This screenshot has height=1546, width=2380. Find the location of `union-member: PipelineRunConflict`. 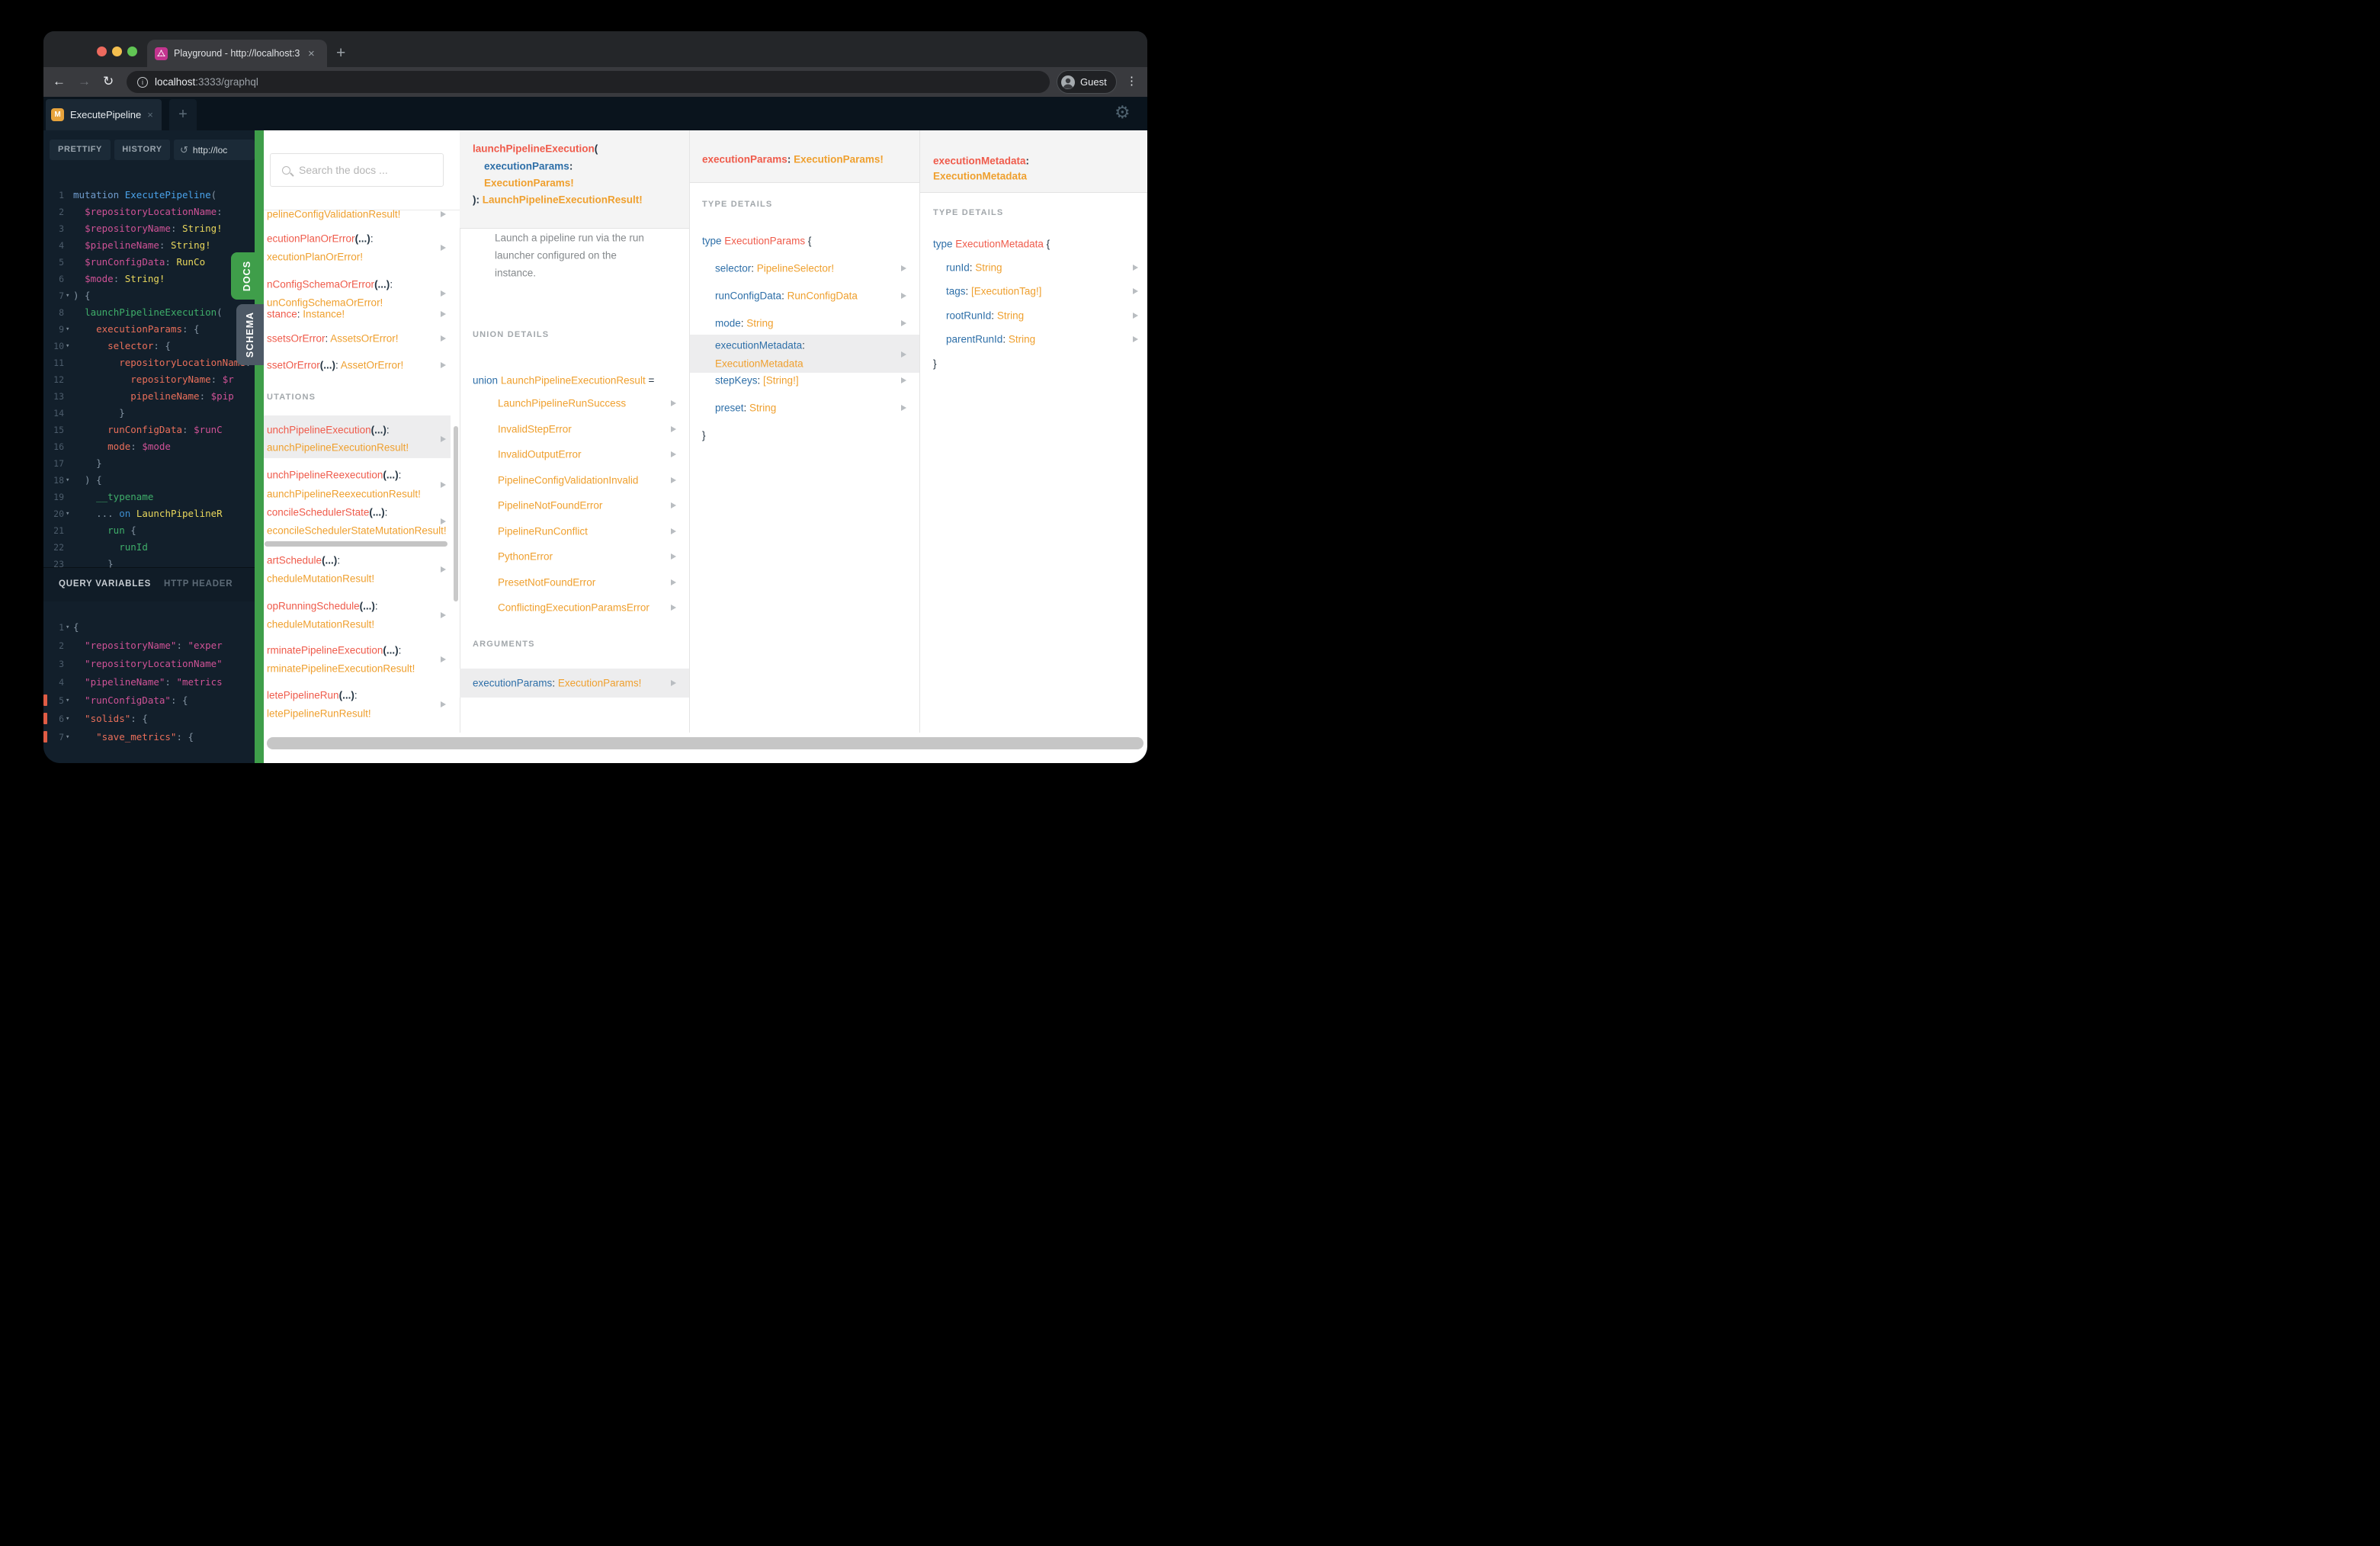

union-member: PipelineRunConflict is located at coordinates (543, 531).